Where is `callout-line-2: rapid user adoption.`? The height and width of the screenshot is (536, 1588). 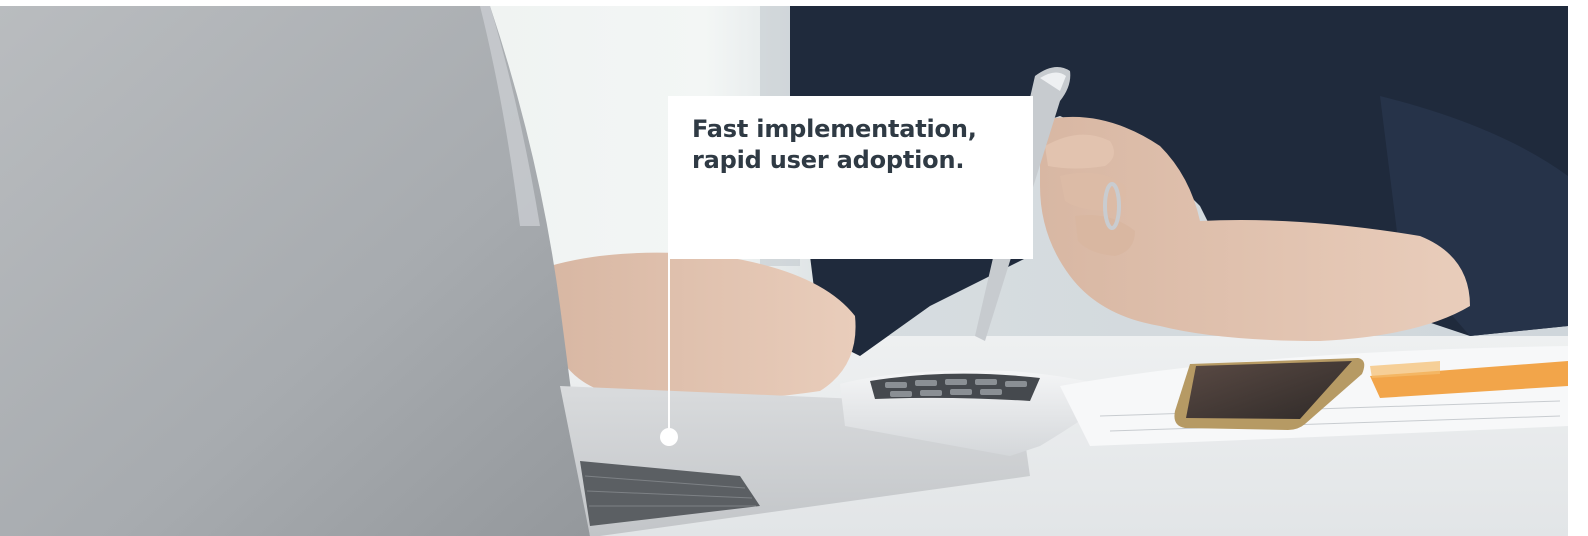
callout-line-2: rapid user adoption. is located at coordinates (828, 160).